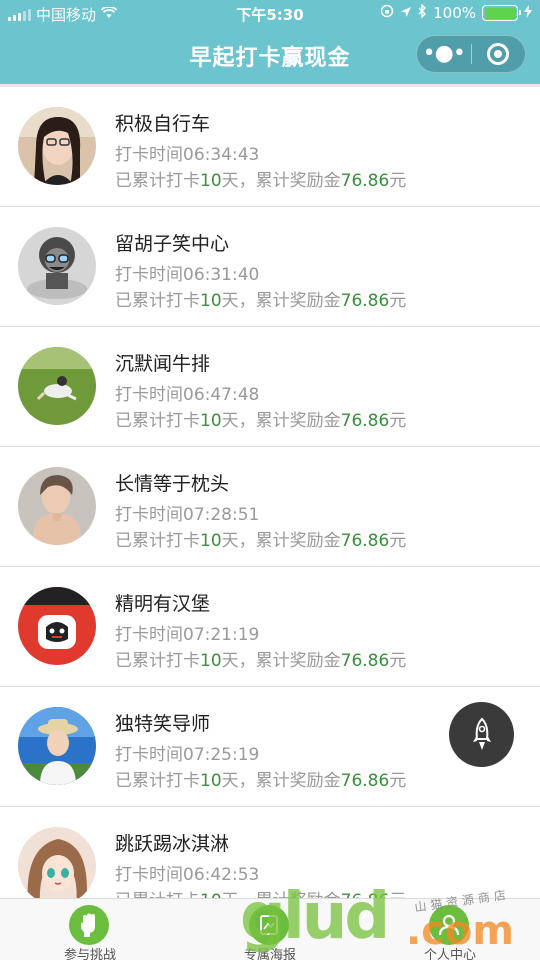 The height and width of the screenshot is (960, 540). Describe the element at coordinates (221, 755) in the screenshot. I see `checkin-time-value: 07:25:19` at that location.